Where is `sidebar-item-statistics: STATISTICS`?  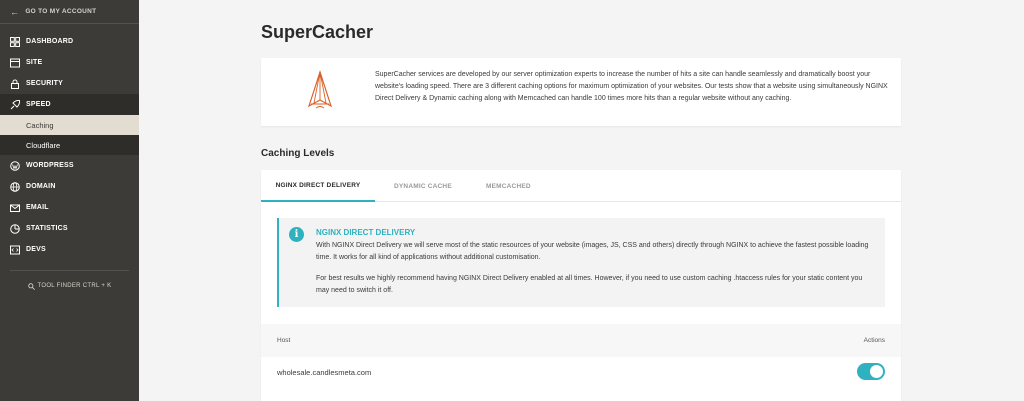
sidebar-item-statistics: STATISTICS is located at coordinates (69, 228).